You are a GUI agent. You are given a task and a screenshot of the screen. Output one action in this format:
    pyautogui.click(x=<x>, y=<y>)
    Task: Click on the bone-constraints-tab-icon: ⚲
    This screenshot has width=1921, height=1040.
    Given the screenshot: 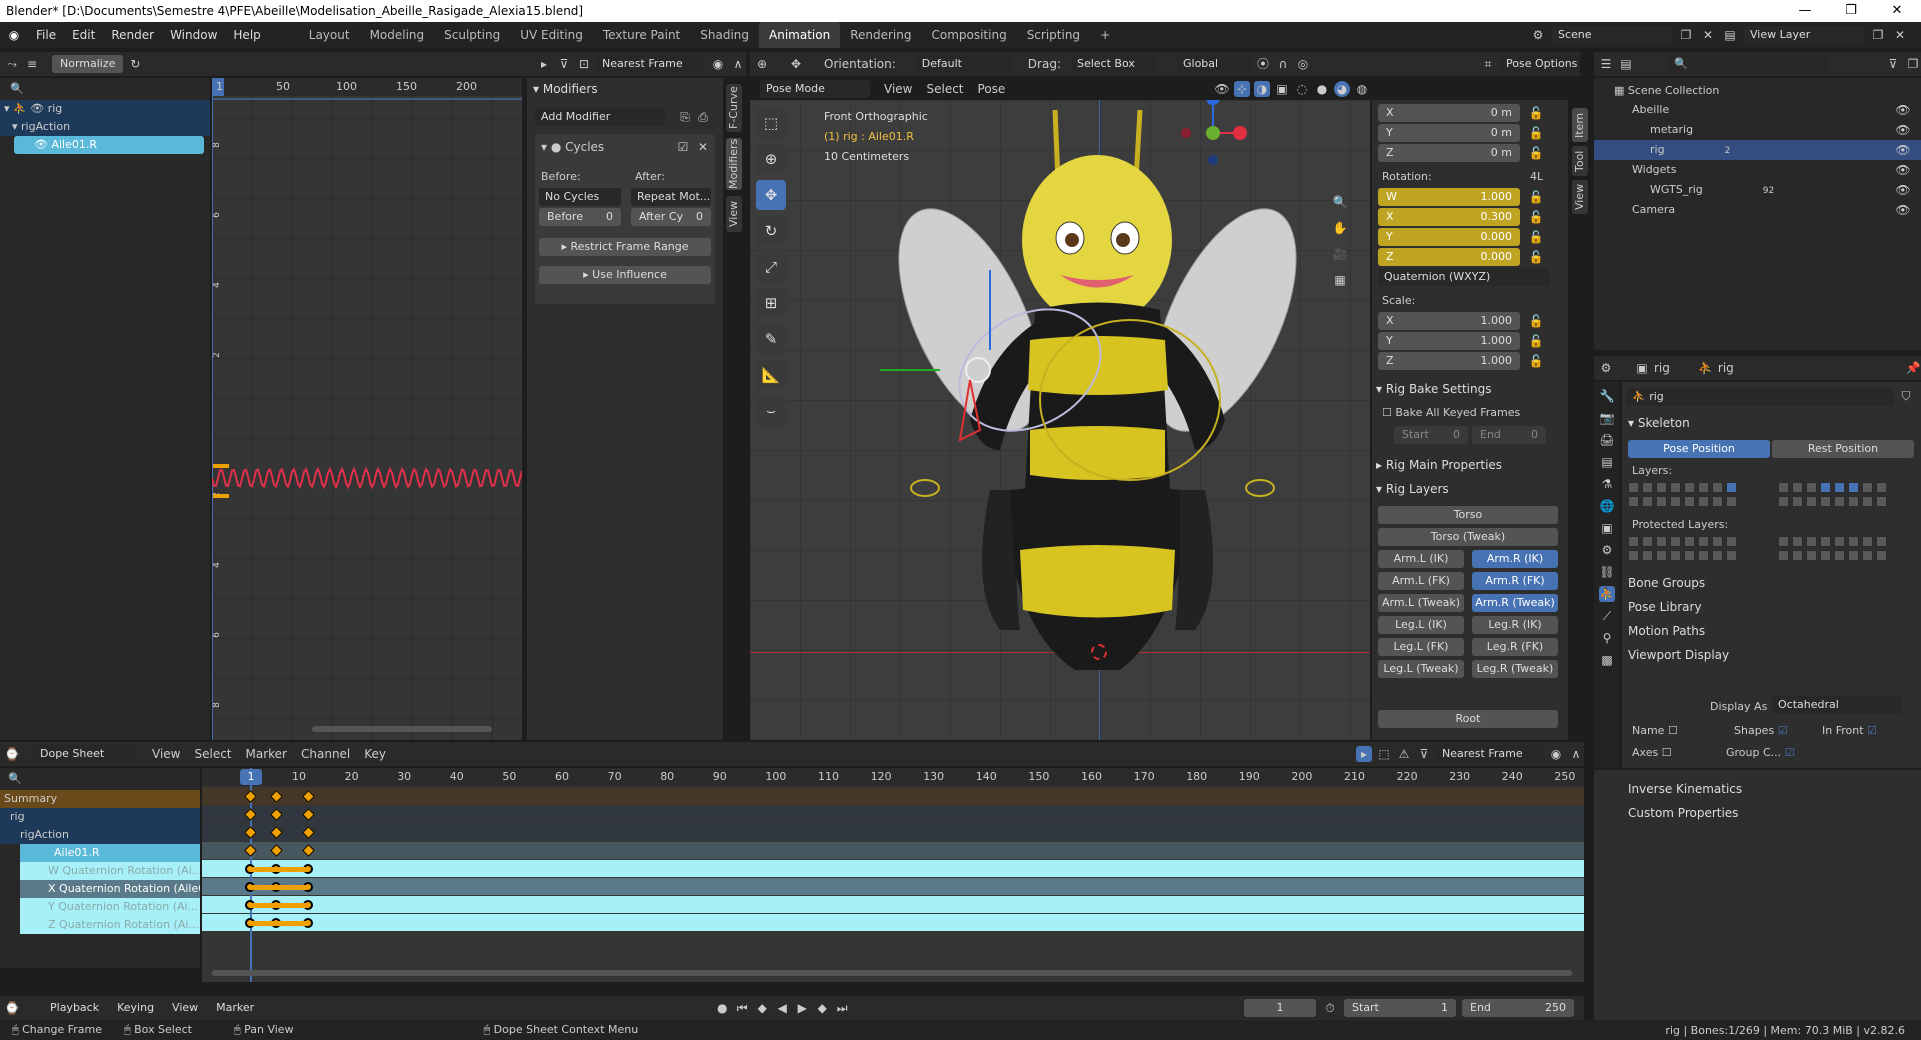 What is the action you would take?
    pyautogui.click(x=1607, y=638)
    